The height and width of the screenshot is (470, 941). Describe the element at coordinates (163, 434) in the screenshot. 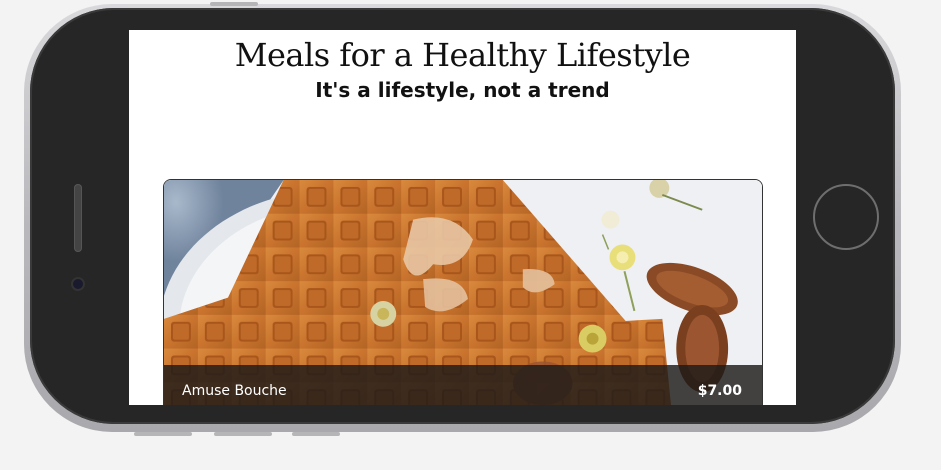

I see `volume-down-button` at that location.